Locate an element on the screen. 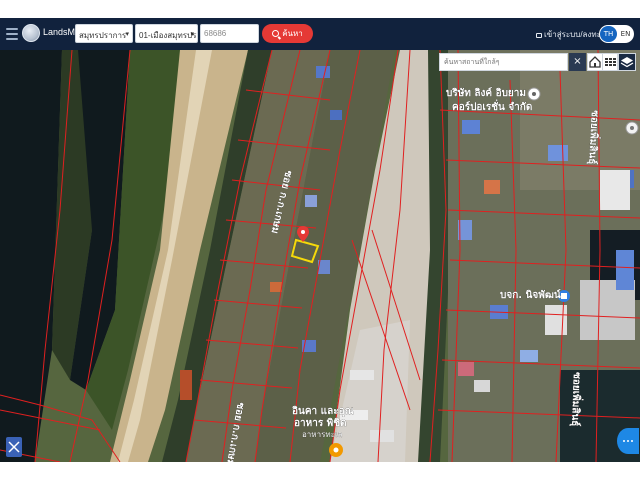  parcel-number-input is located at coordinates (229, 33).